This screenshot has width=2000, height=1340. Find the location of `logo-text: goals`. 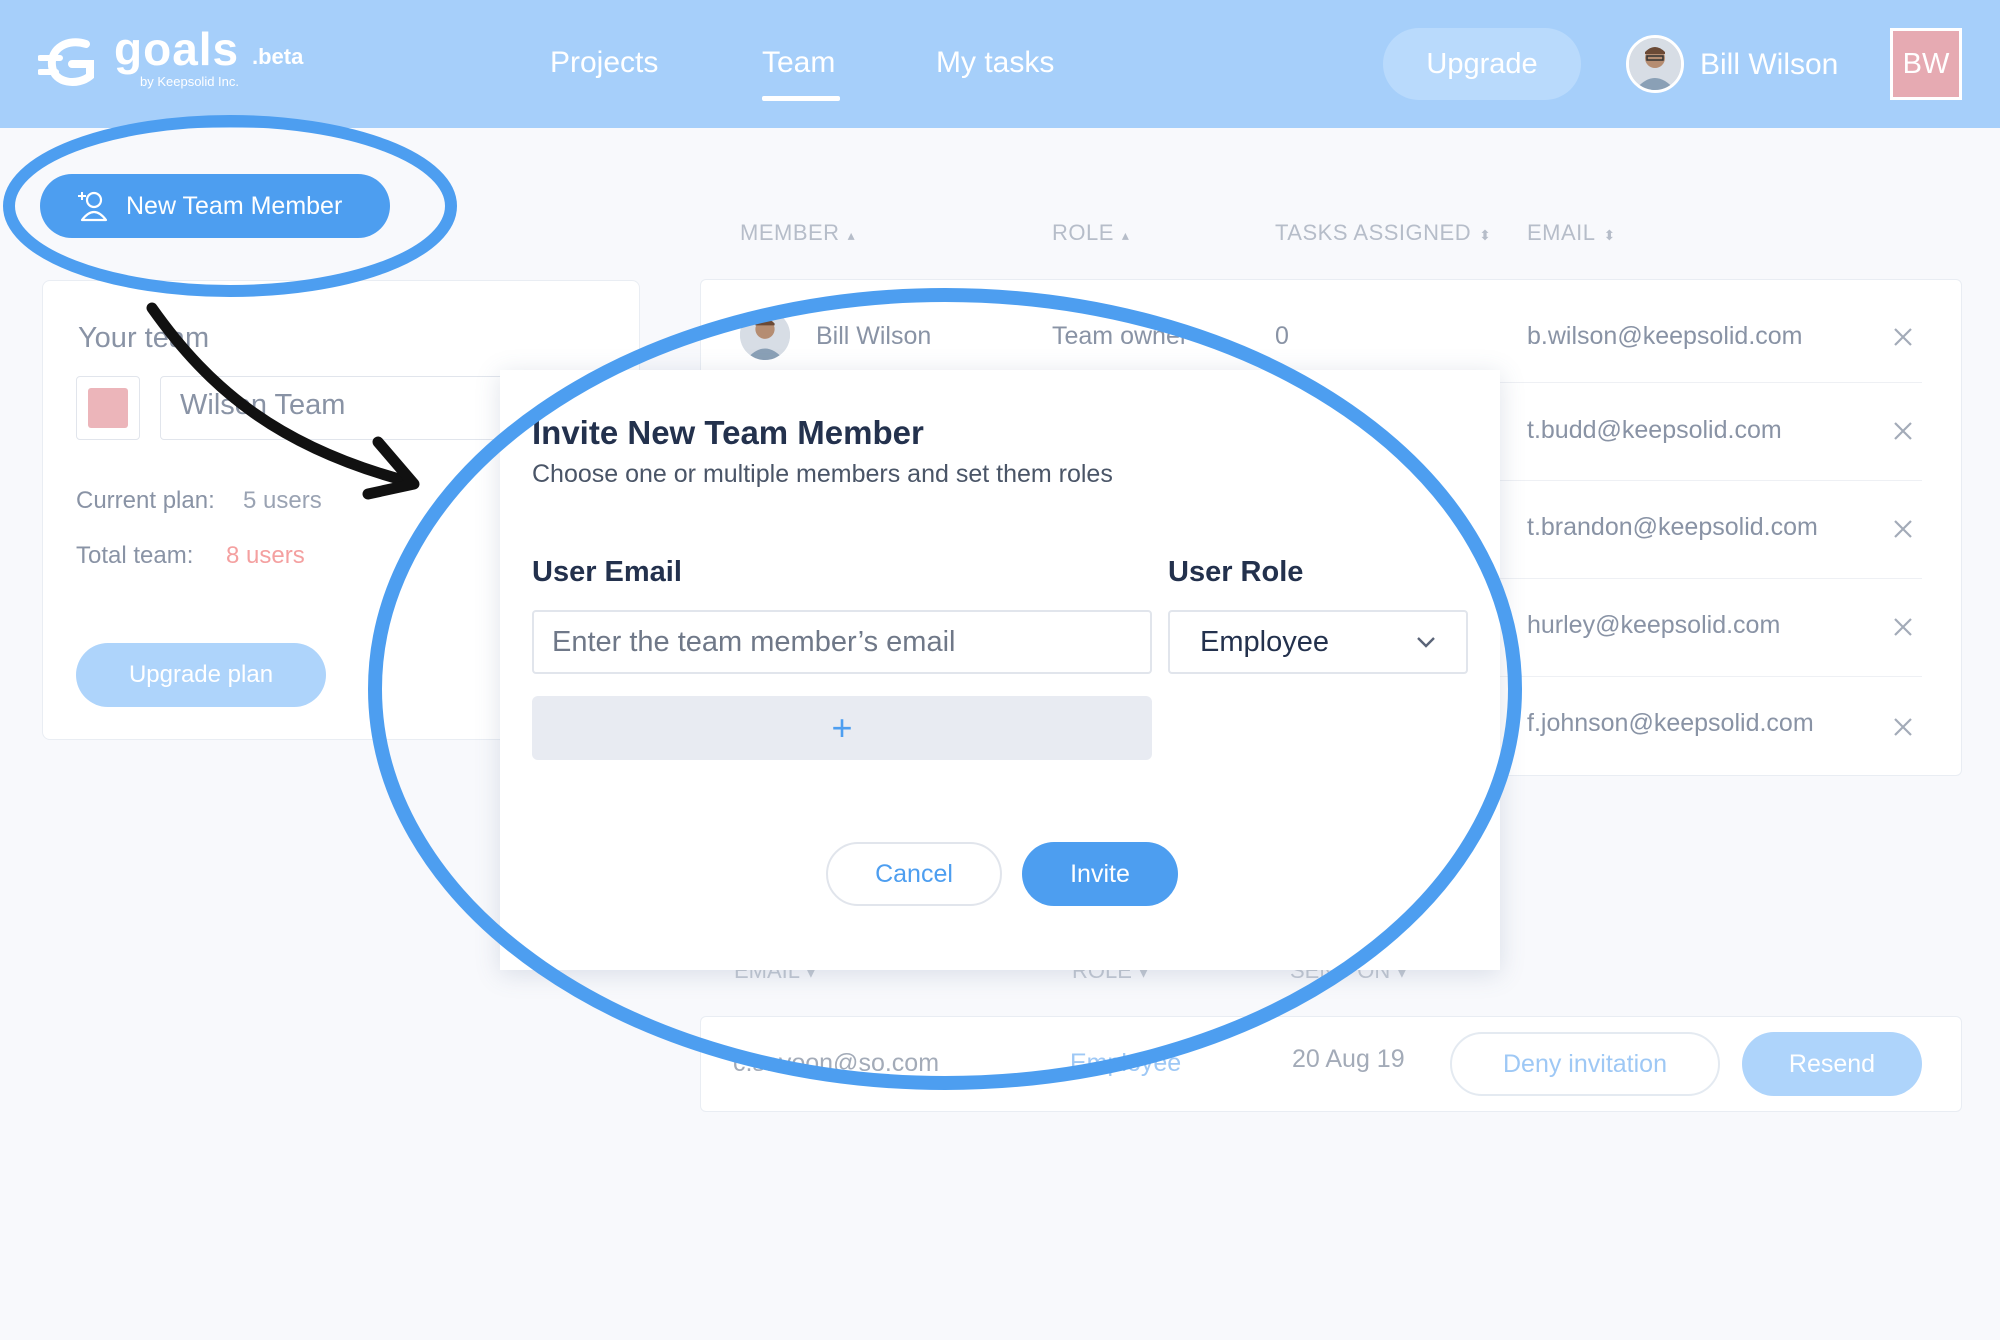

logo-text: goals is located at coordinates (177, 49).